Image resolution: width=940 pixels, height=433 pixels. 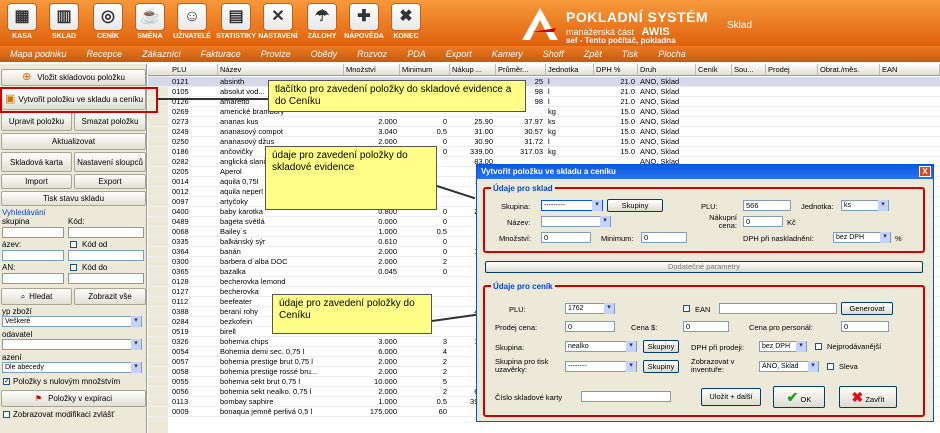 What do you see at coordinates (767, 205) in the screenshot?
I see `plu-input: 566` at bounding box center [767, 205].